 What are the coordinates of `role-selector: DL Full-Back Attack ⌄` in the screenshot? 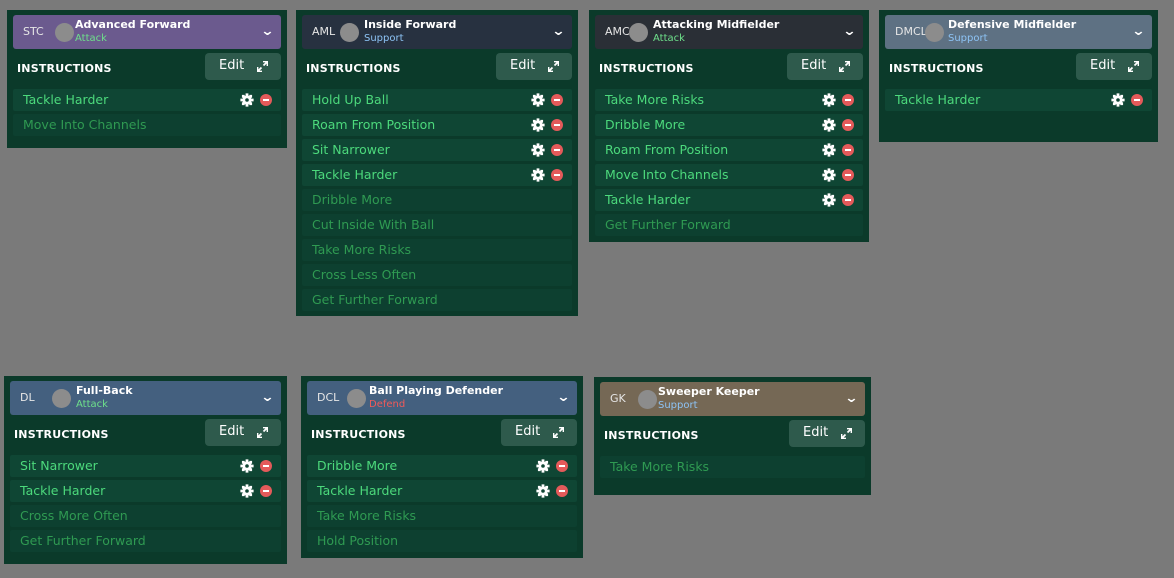 It's located at (145, 398).